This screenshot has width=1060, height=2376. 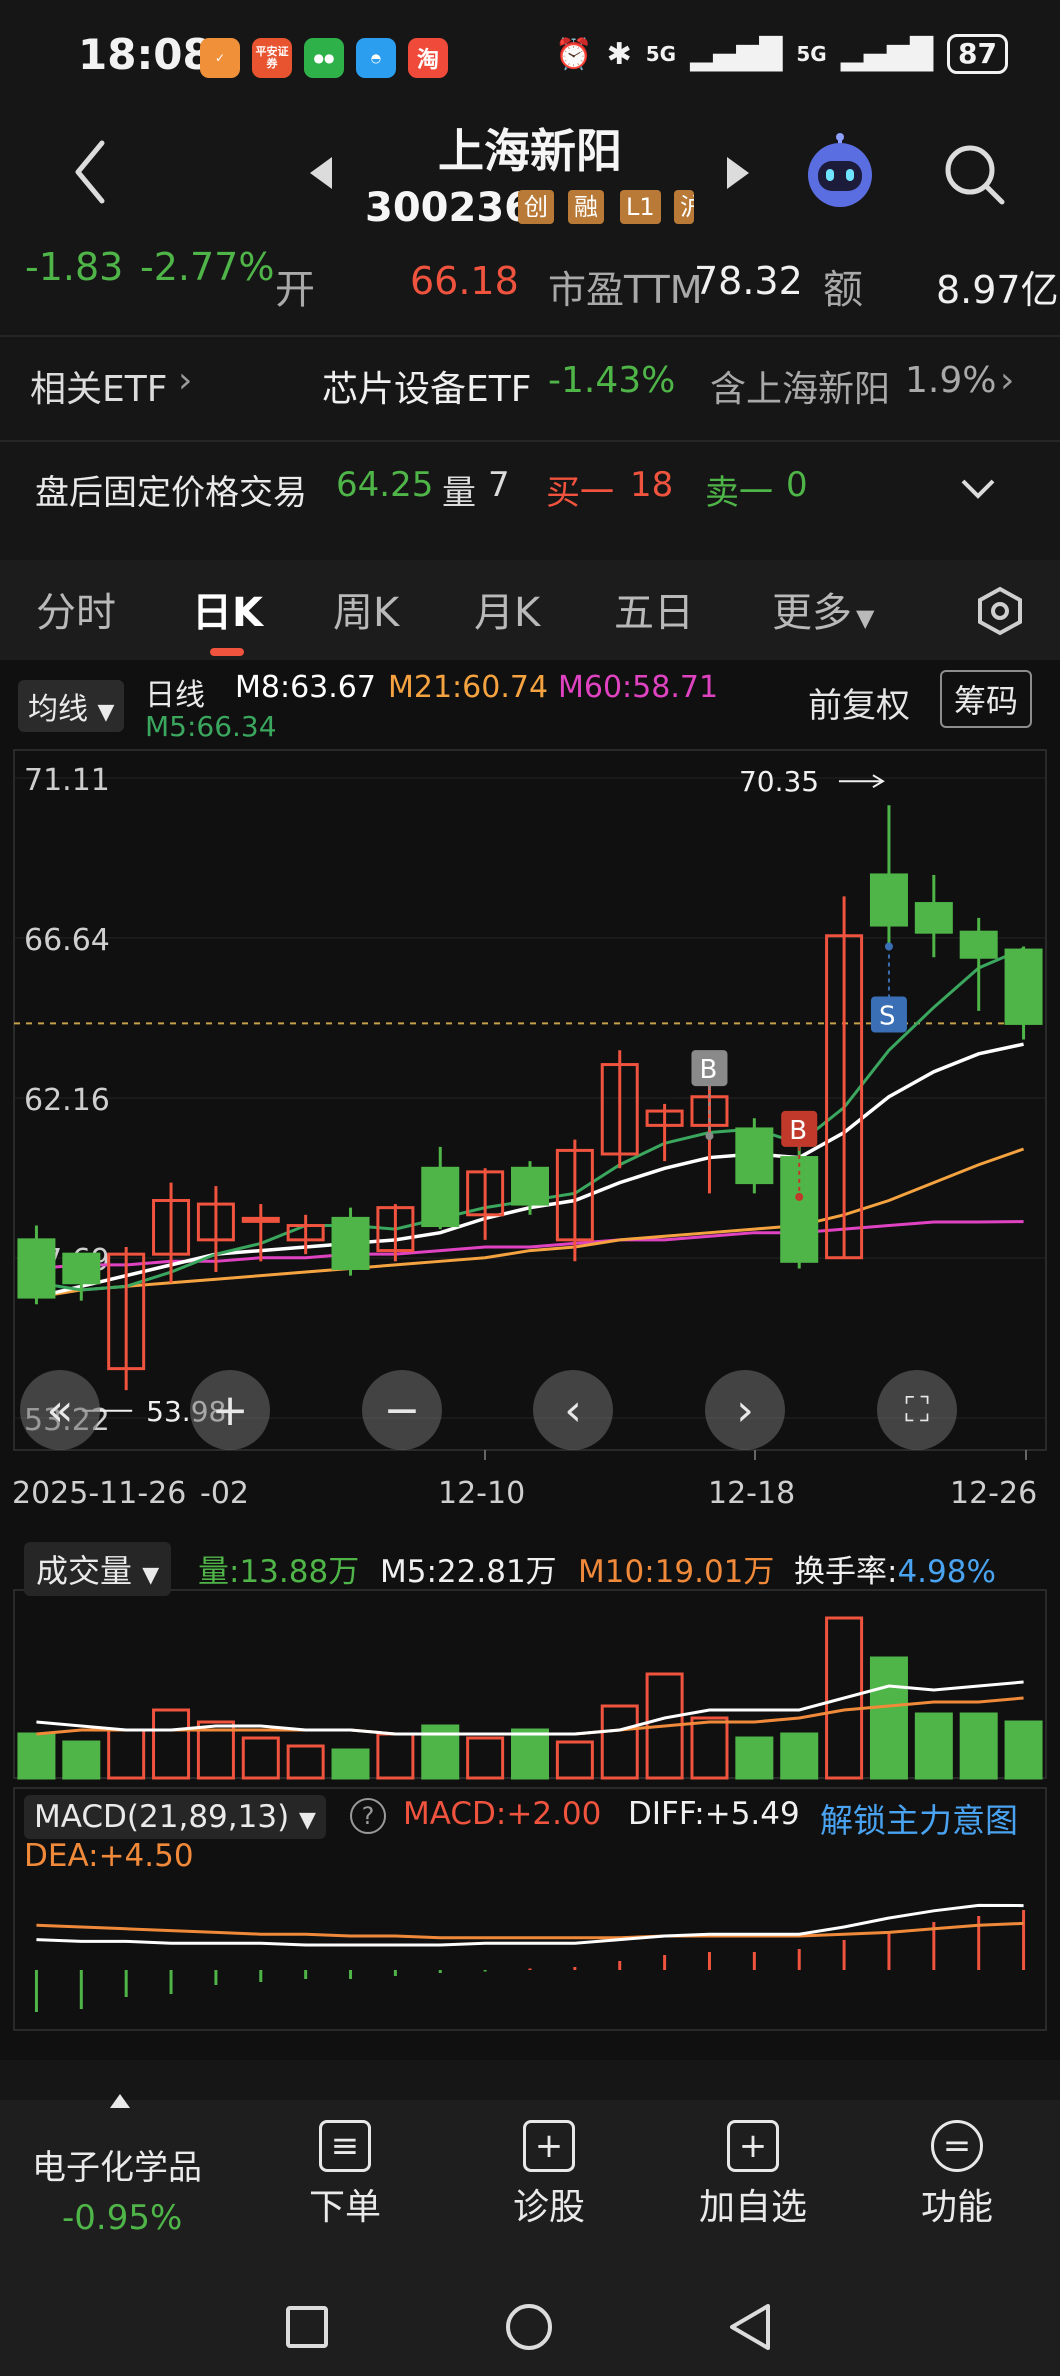 What do you see at coordinates (171, 493) in the screenshot?
I see `after-hours-label: 盘后固定价格交易` at bounding box center [171, 493].